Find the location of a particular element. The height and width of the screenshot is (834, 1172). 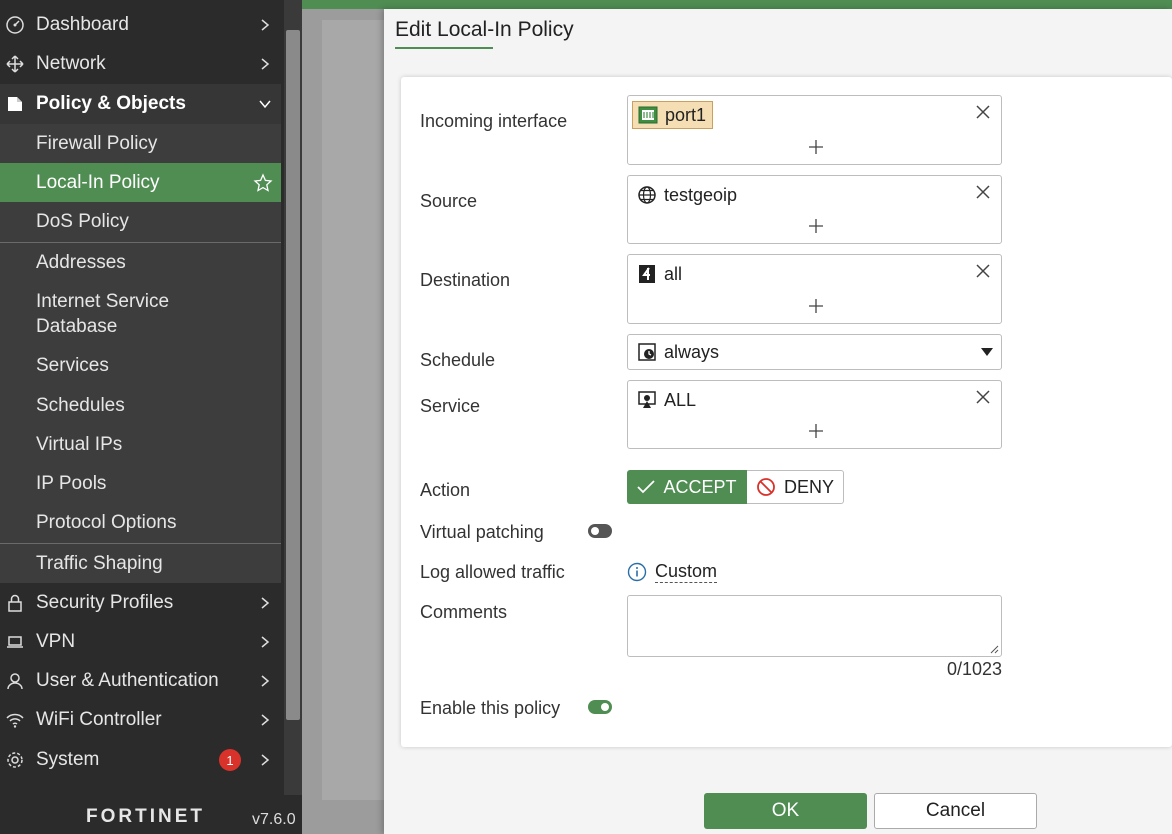

custom-link: Custom is located at coordinates (686, 572).